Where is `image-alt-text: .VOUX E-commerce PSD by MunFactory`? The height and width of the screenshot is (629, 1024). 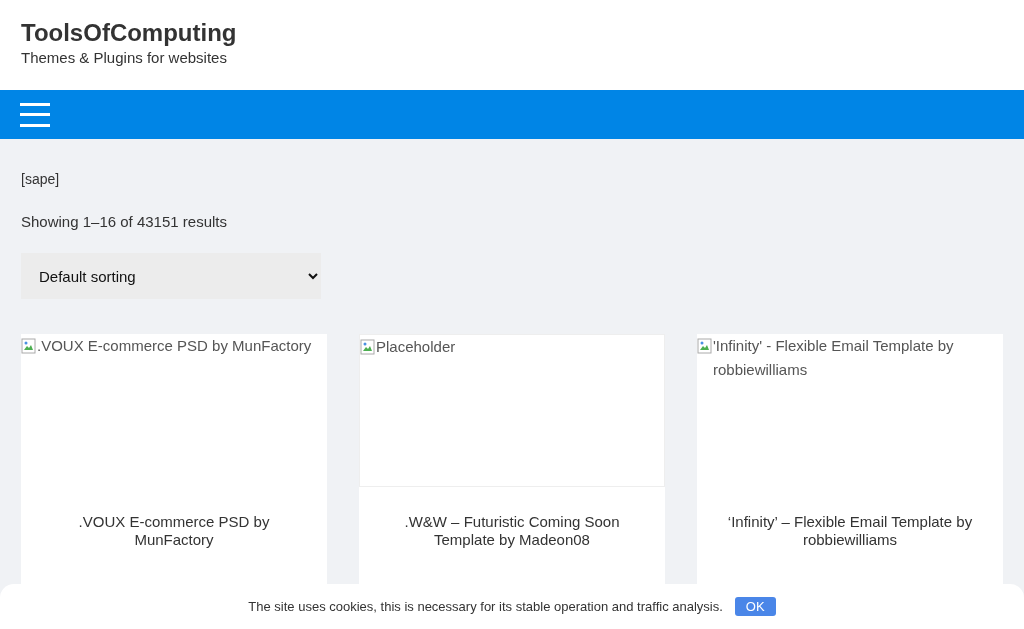 image-alt-text: .VOUX E-commerce PSD by MunFactory is located at coordinates (174, 346).